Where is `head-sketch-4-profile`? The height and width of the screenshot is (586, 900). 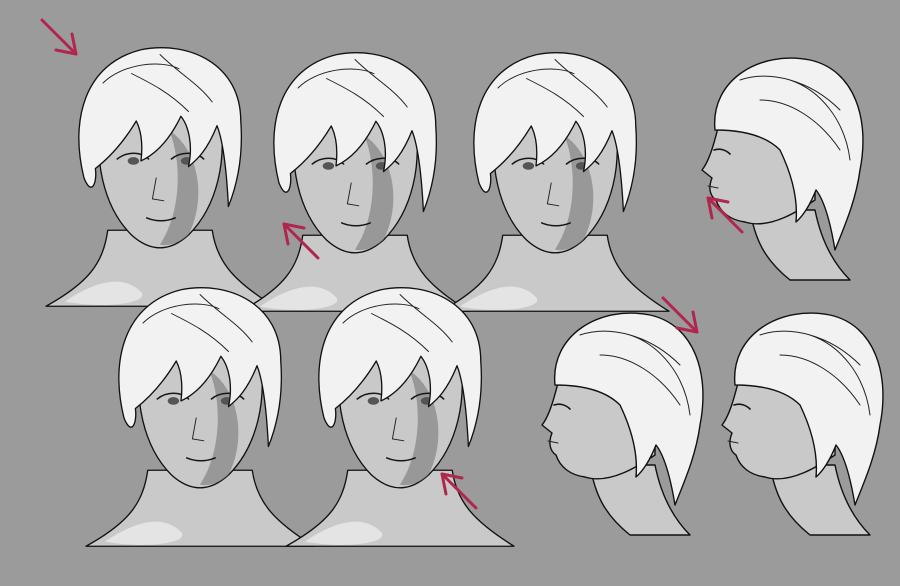 head-sketch-4-profile is located at coordinates (782, 169).